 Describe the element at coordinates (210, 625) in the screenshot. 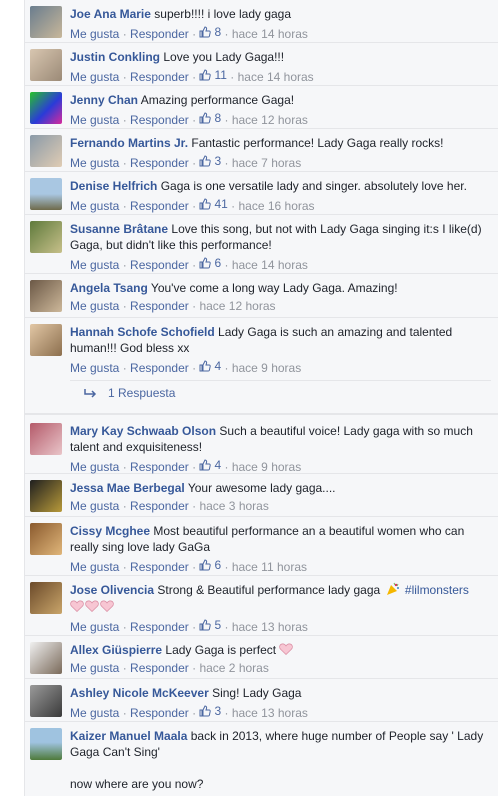

I see `like-count: 5` at that location.